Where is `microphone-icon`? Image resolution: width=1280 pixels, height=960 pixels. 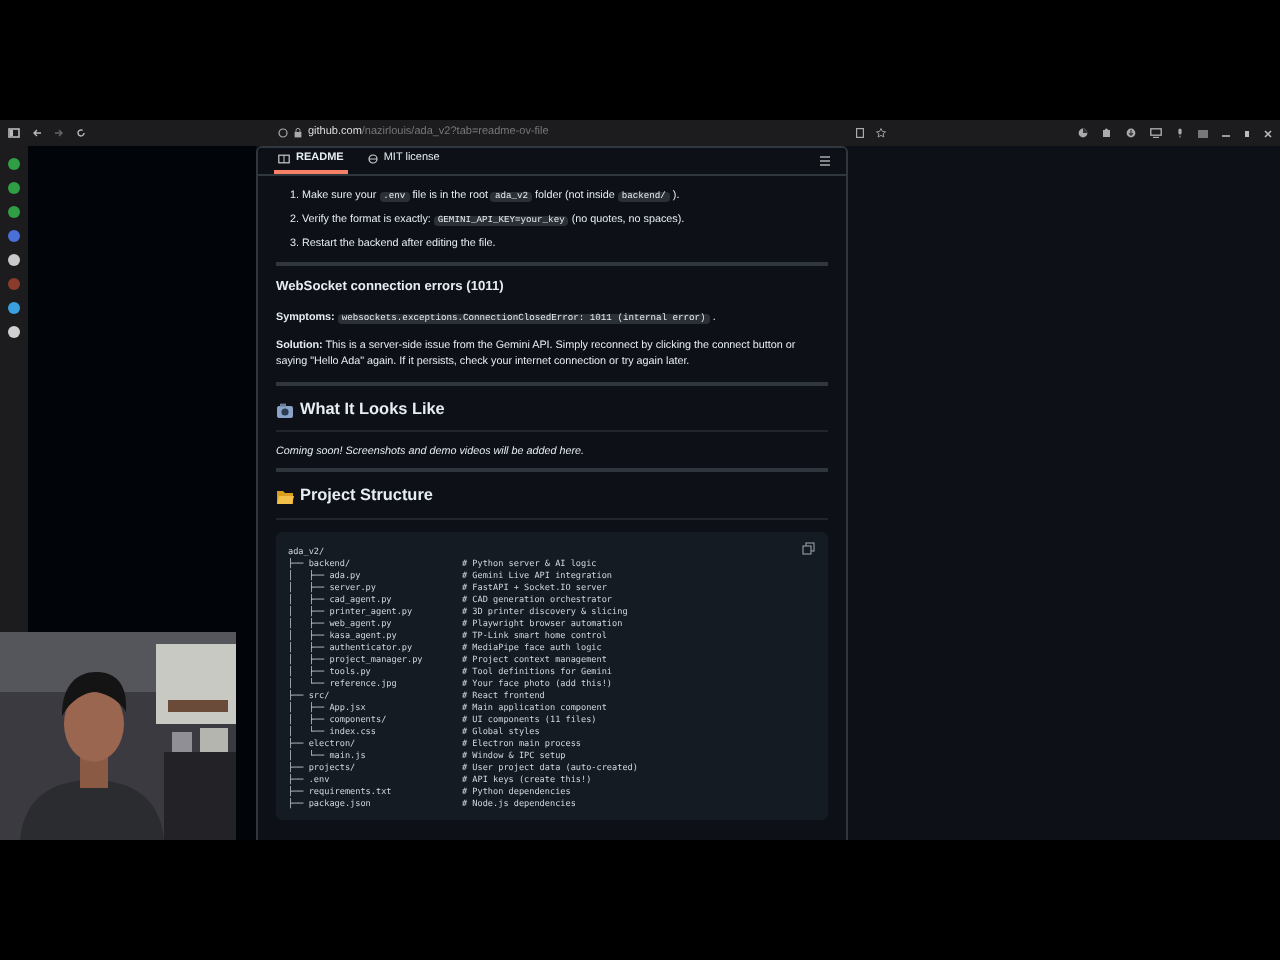
microphone-icon is located at coordinates (1180, 133).